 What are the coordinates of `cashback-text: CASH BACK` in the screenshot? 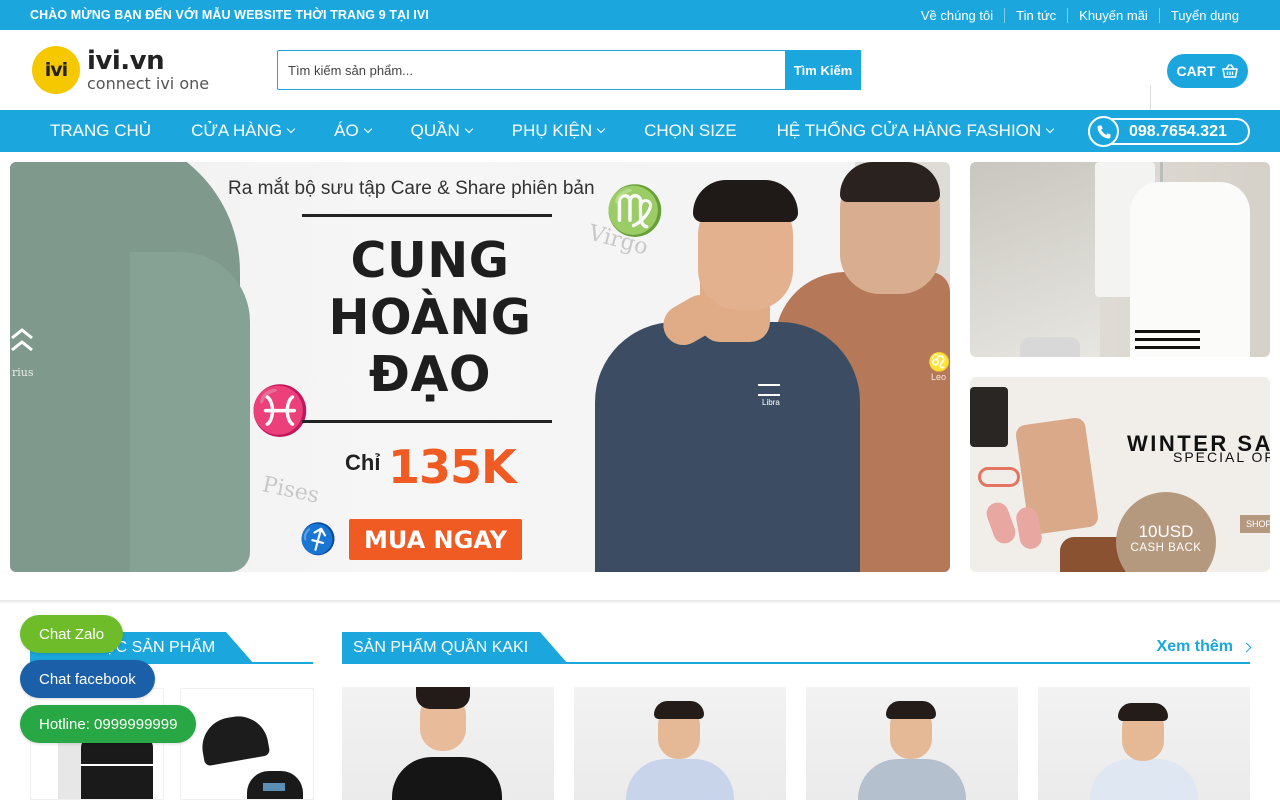 It's located at (1166, 548).